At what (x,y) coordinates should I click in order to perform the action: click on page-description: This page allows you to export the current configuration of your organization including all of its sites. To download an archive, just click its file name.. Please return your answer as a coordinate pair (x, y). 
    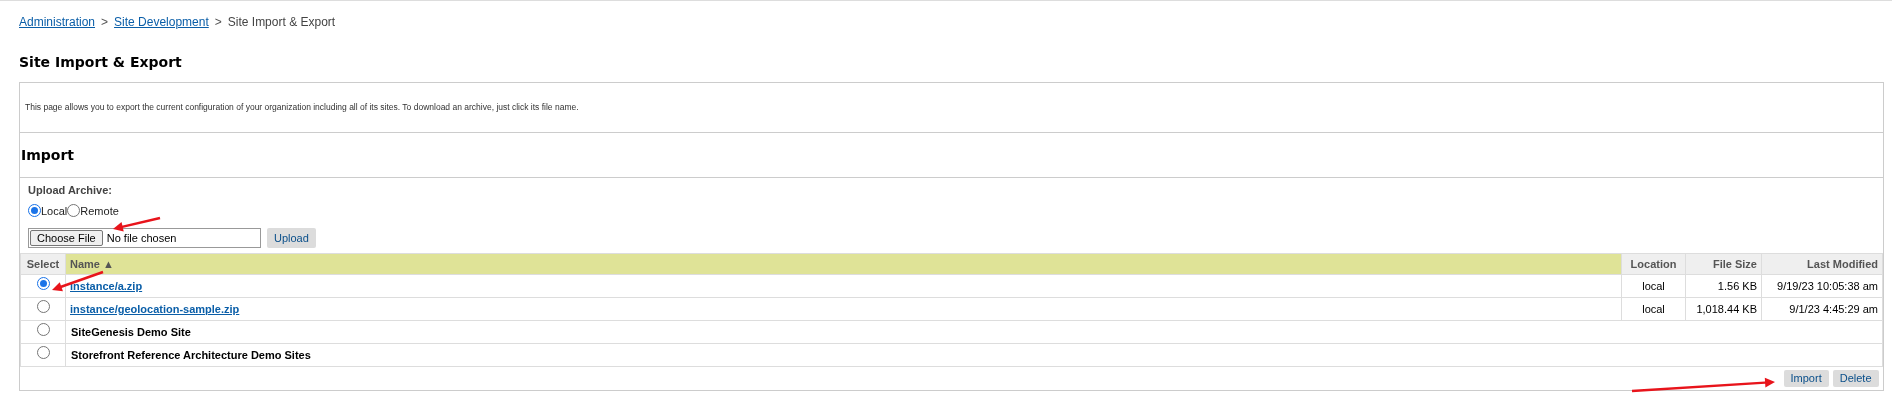
    Looking at the image, I should click on (302, 107).